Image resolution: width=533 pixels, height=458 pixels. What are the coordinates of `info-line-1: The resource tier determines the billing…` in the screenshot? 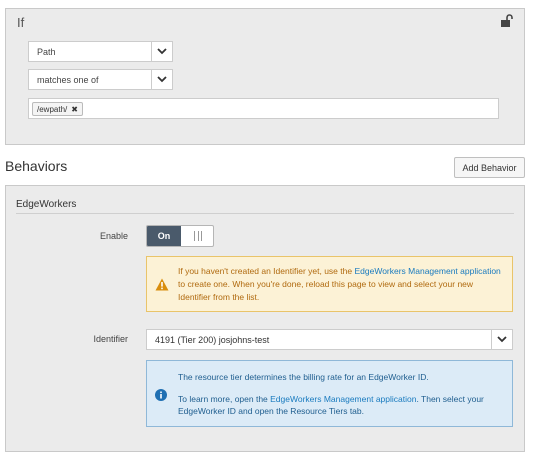 It's located at (303, 377).